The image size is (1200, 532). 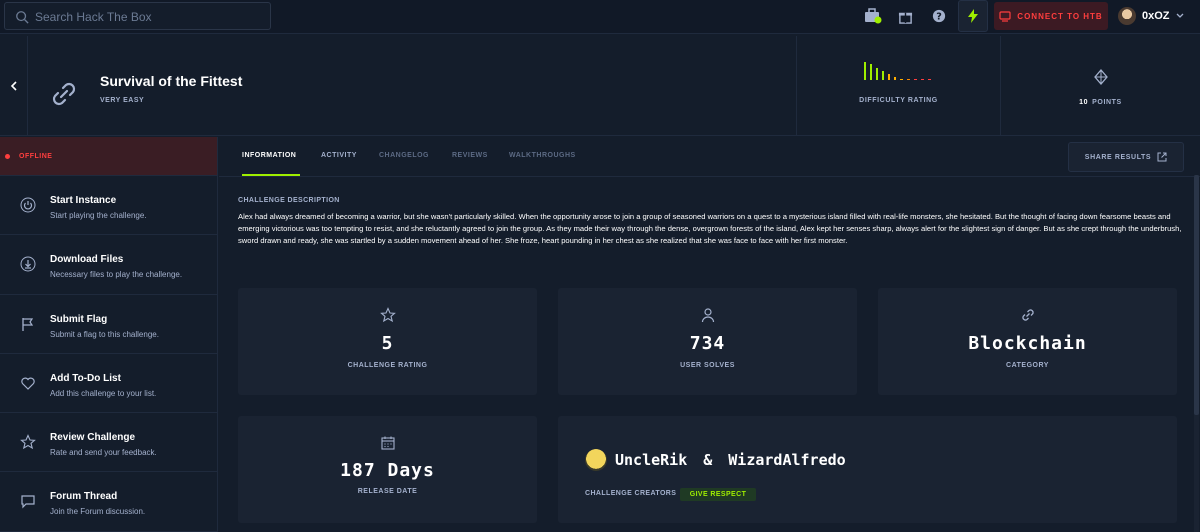 I want to click on user-menu: 0xOZ, so click(x=1151, y=16).